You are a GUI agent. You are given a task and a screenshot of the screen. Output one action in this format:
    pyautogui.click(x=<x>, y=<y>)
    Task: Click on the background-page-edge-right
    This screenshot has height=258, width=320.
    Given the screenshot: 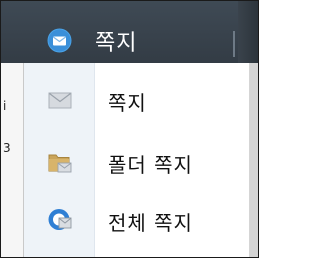 What is the action you would take?
    pyautogui.click(x=253, y=160)
    